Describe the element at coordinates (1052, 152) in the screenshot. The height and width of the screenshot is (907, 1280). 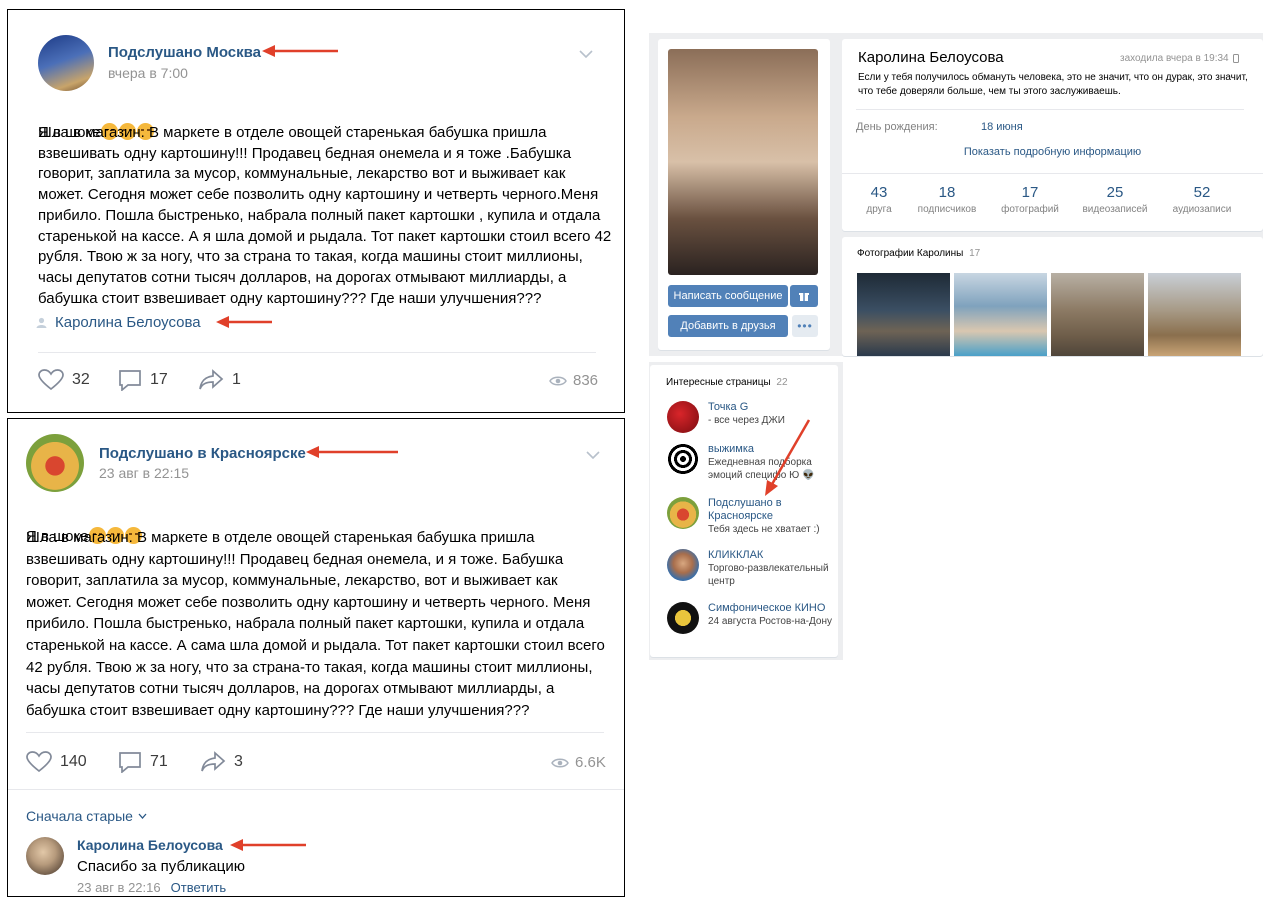
I see `show-more-info-link: Показать подробную информацию` at that location.